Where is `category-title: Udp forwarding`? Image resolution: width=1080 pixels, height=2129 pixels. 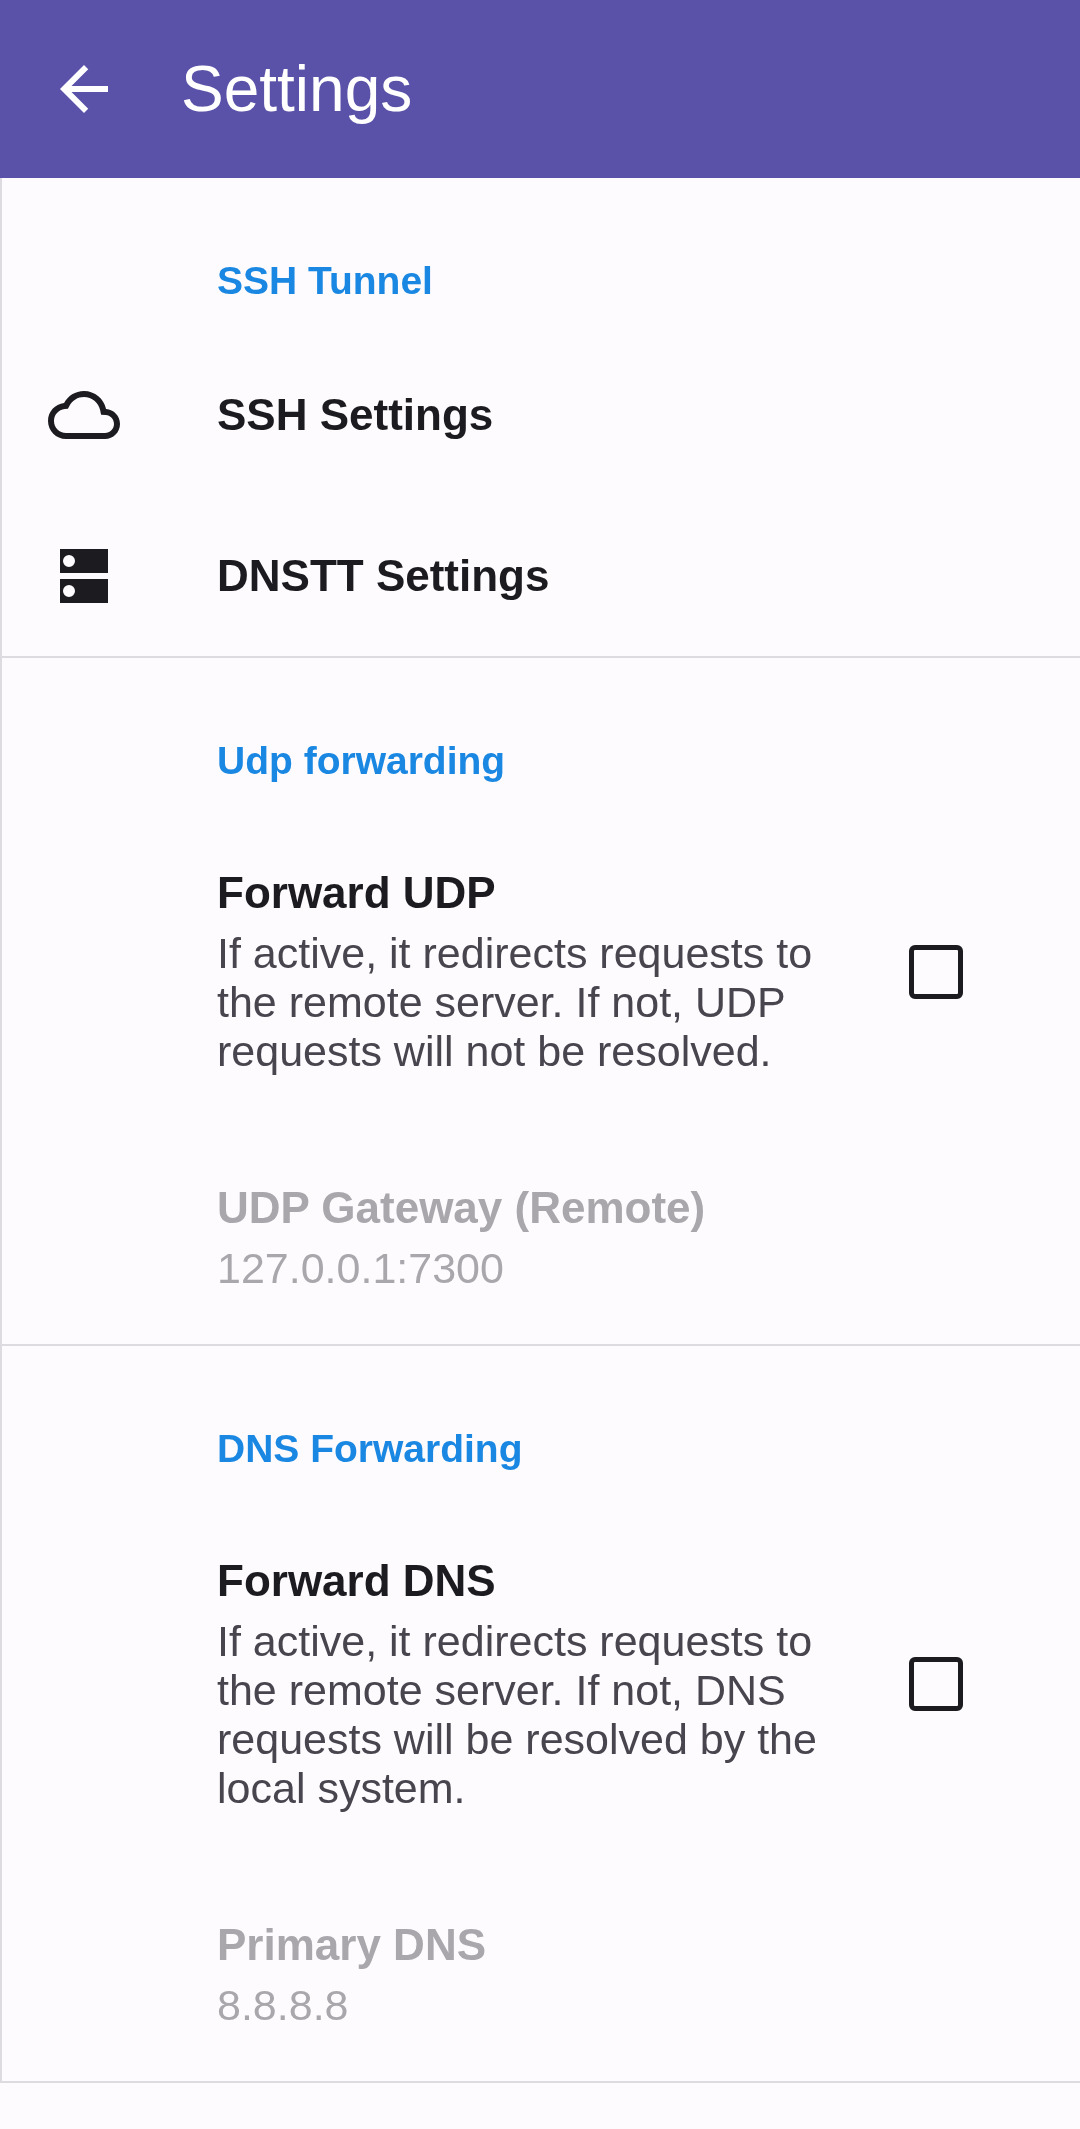 category-title: Udp forwarding is located at coordinates (361, 761).